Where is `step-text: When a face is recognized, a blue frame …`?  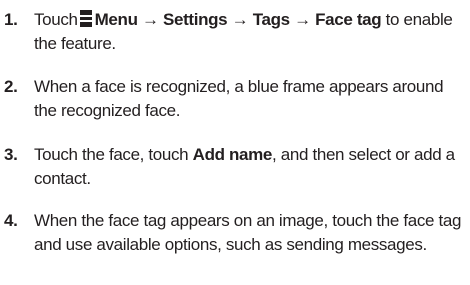
step-text: When a face is recognized, a blue frame … is located at coordinates (239, 98).